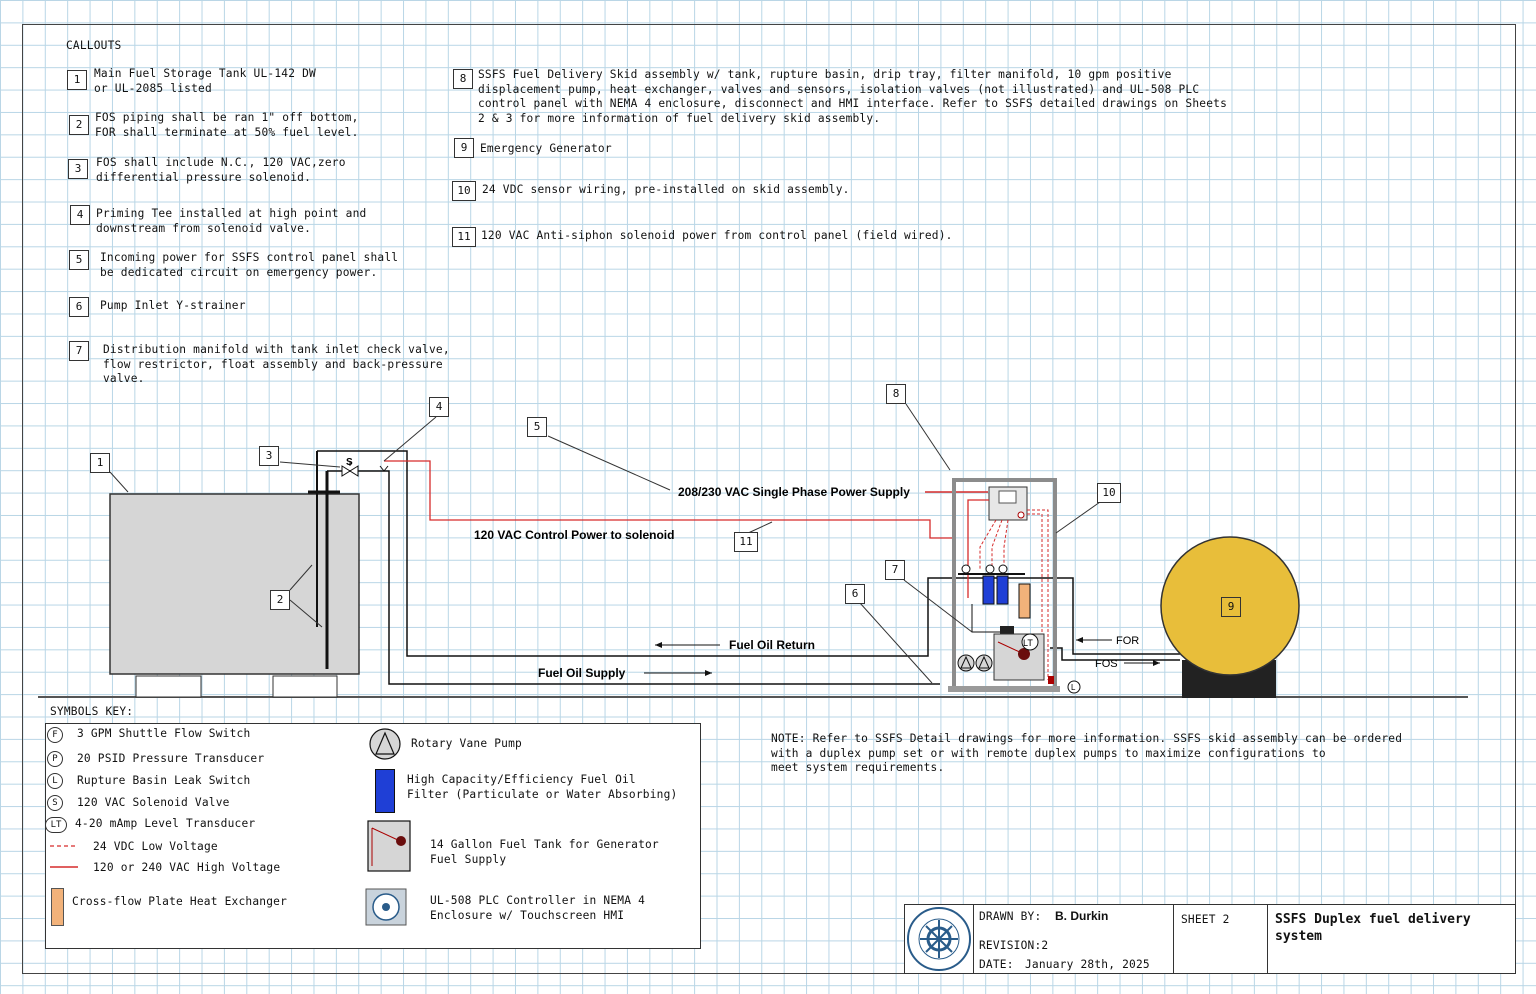 This screenshot has height=994, width=1536. What do you see at coordinates (55, 803) in the screenshot?
I see `solenoid-valve-key-symbol: S` at bounding box center [55, 803].